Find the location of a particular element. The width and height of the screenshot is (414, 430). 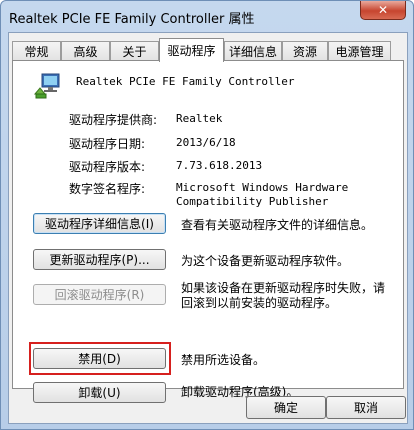

driver-version-value: 7.73.618.2013 is located at coordinates (219, 165).